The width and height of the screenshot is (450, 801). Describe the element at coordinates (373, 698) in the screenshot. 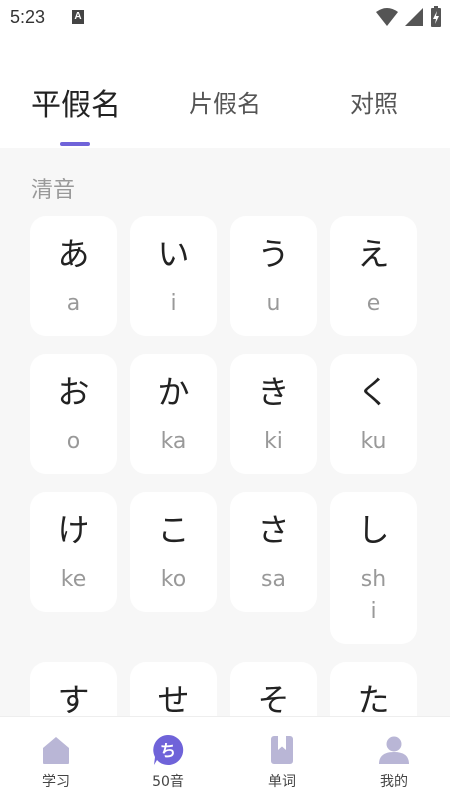

I see `kana-char: た` at that location.